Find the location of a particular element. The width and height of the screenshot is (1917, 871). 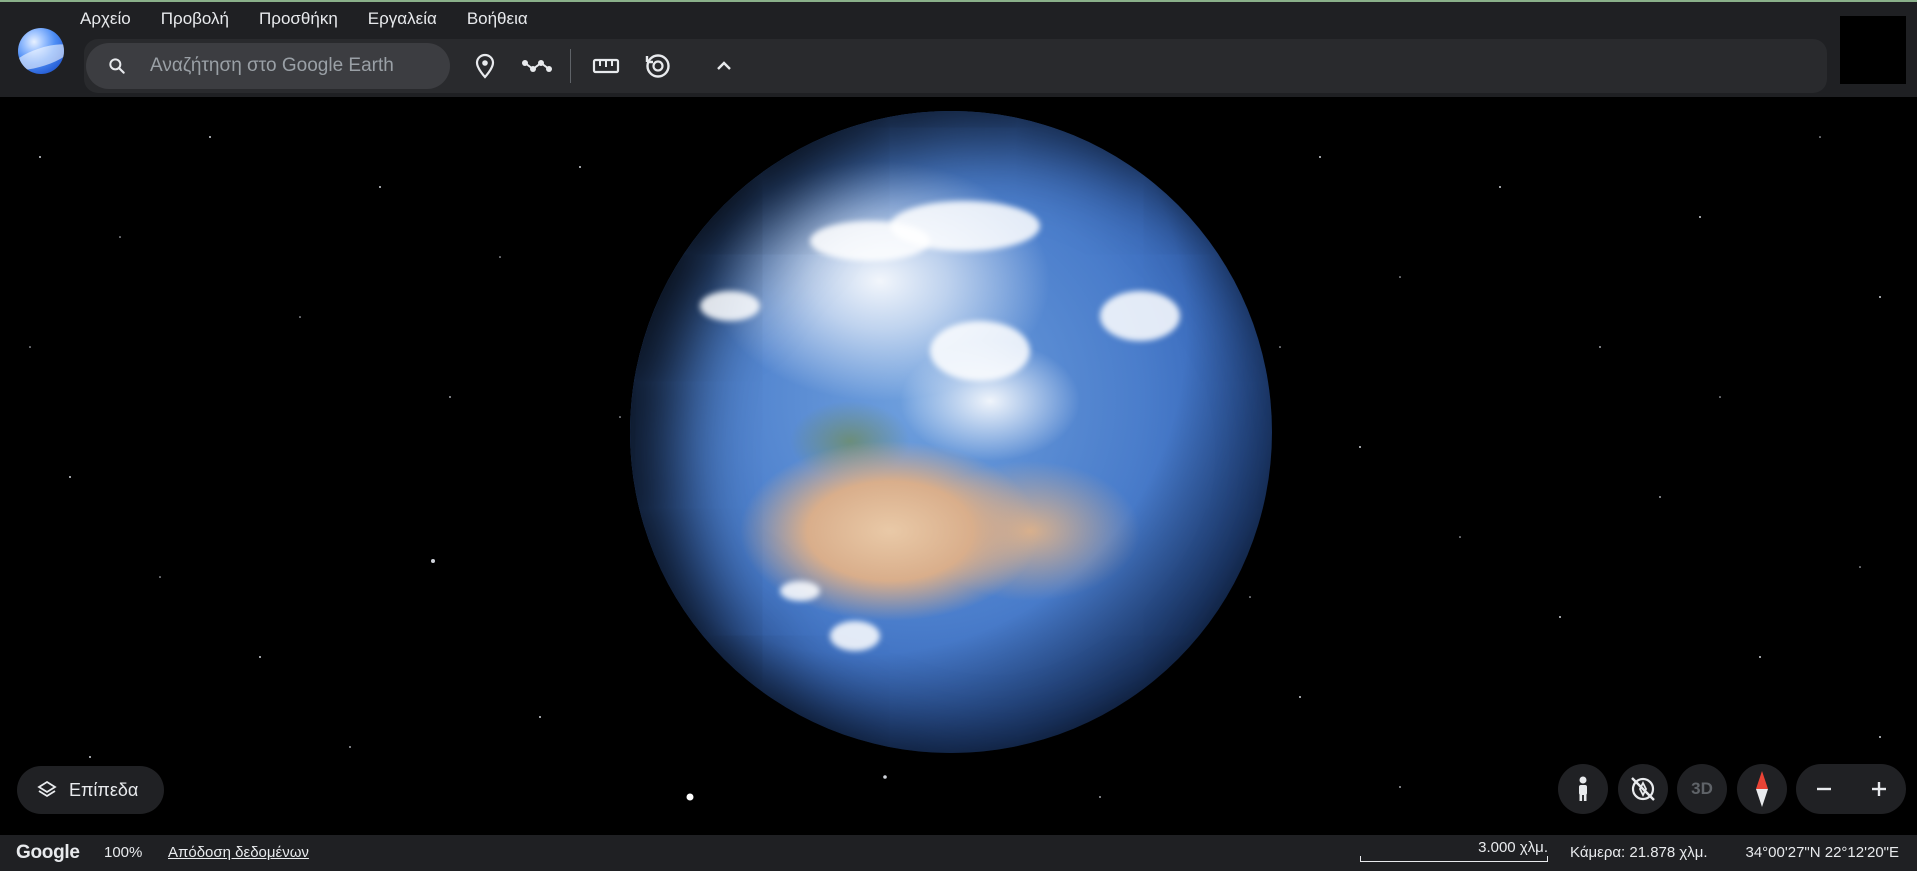

layers-icon is located at coordinates (47, 790).